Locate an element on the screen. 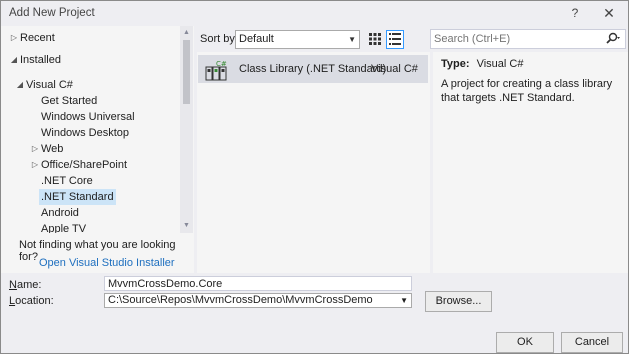 The height and width of the screenshot is (354, 629). name-label: Name: is located at coordinates (25, 285).